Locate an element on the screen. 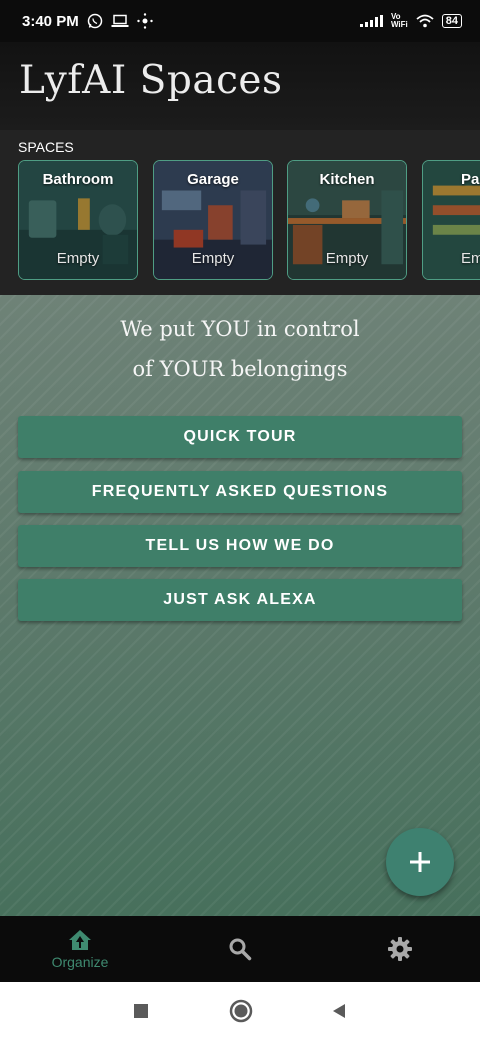 The height and width of the screenshot is (1040, 480). status-time: 3:40 PM is located at coordinates (50, 21).